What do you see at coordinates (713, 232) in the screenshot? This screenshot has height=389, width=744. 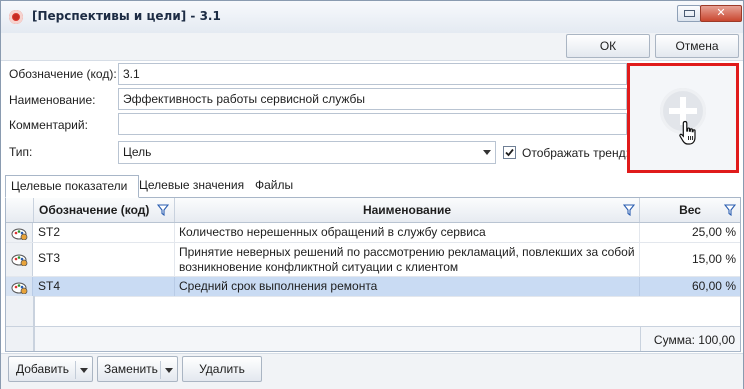 I see `cell-weight: 25,00 %` at bounding box center [713, 232].